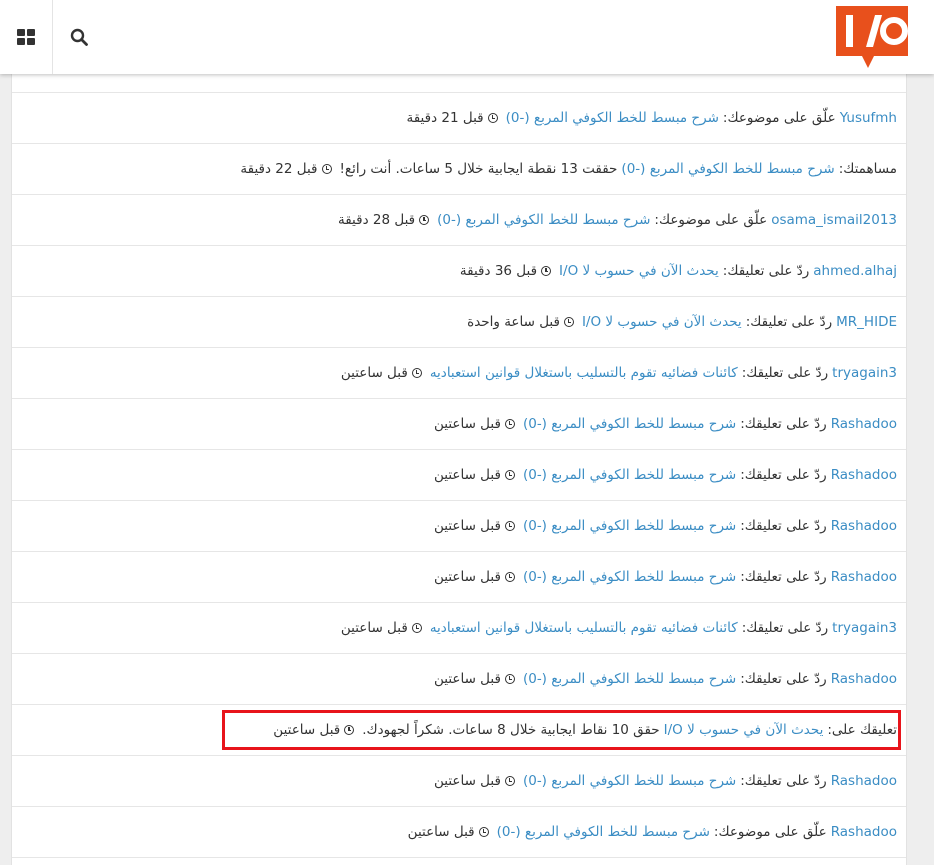 This screenshot has height=865, width=934. Describe the element at coordinates (862, 730) in the screenshot. I see `action-text: تعليقك على:` at that location.